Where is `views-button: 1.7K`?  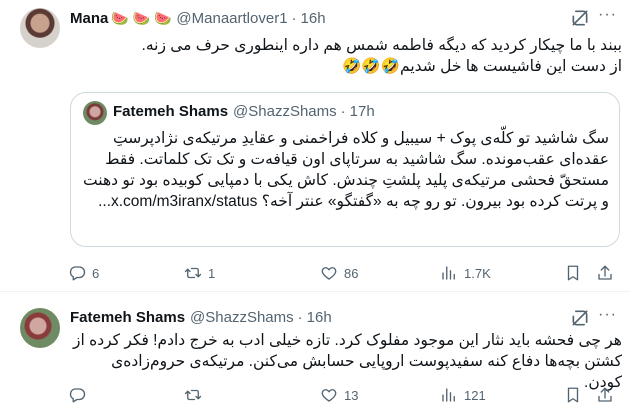
views-button: 1.7K is located at coordinates (465, 273).